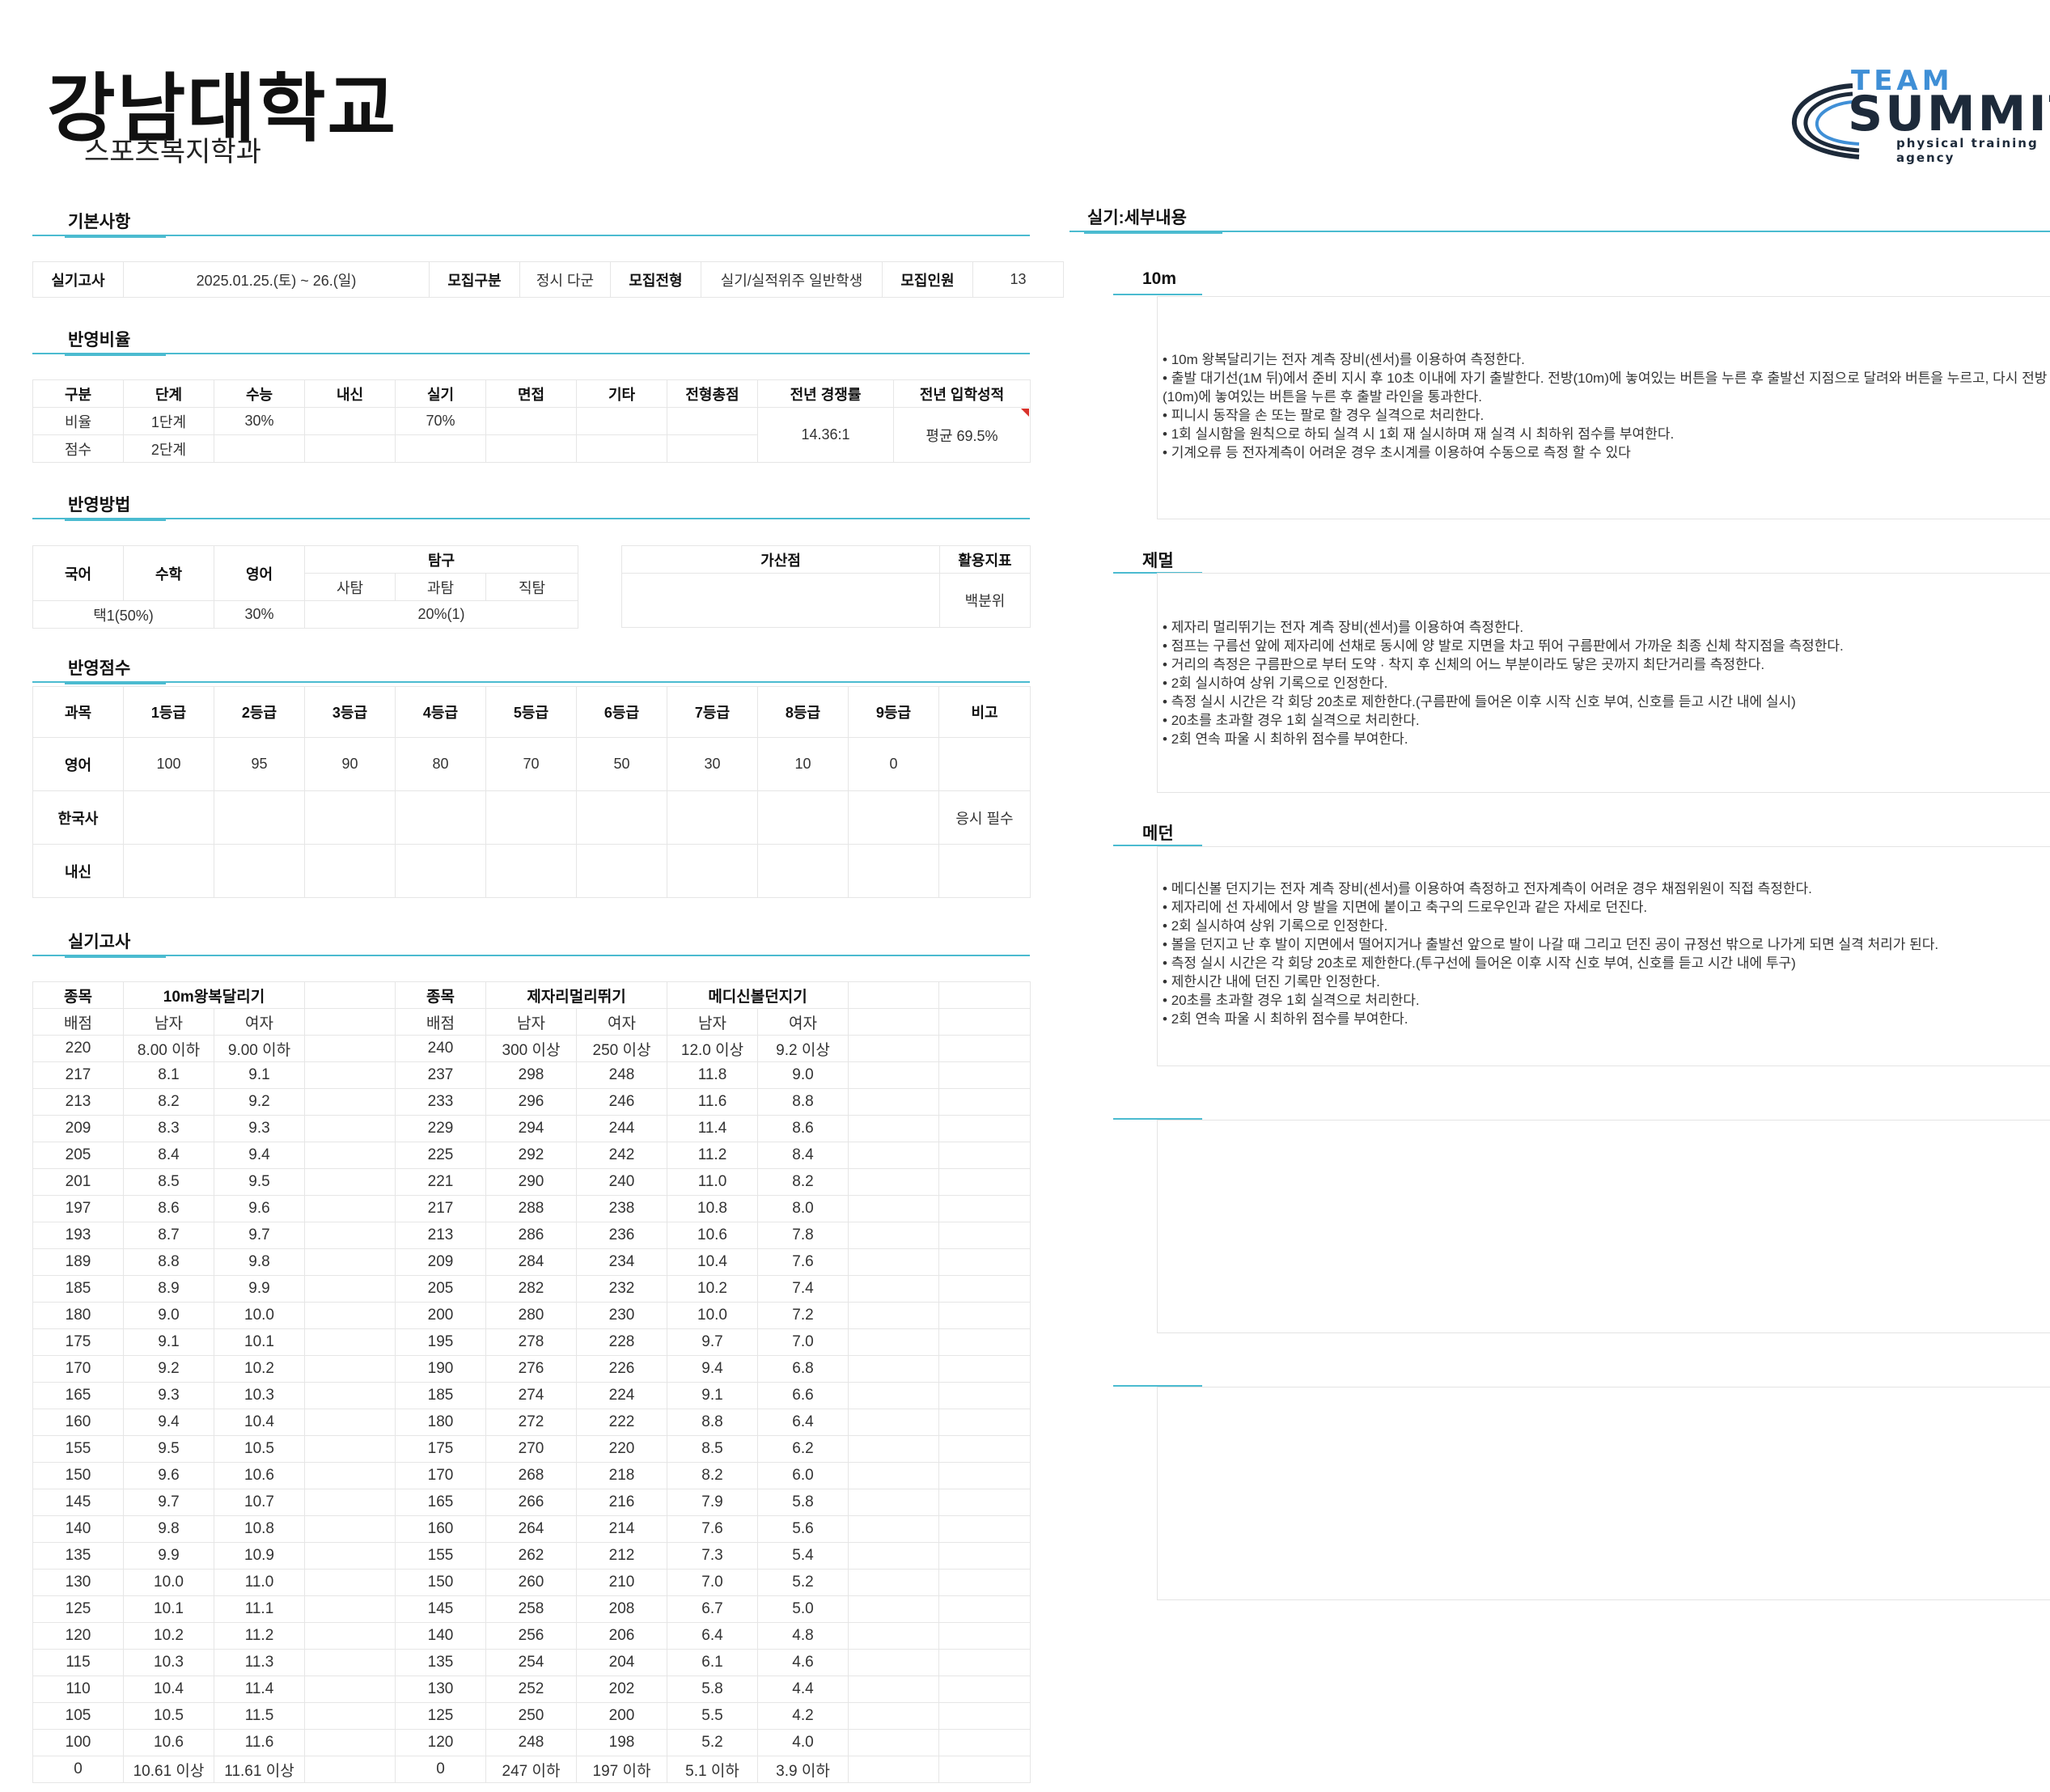 This screenshot has width=2050, height=1792. Describe the element at coordinates (440, 1502) in the screenshot. I see `practical-cell: 165` at that location.